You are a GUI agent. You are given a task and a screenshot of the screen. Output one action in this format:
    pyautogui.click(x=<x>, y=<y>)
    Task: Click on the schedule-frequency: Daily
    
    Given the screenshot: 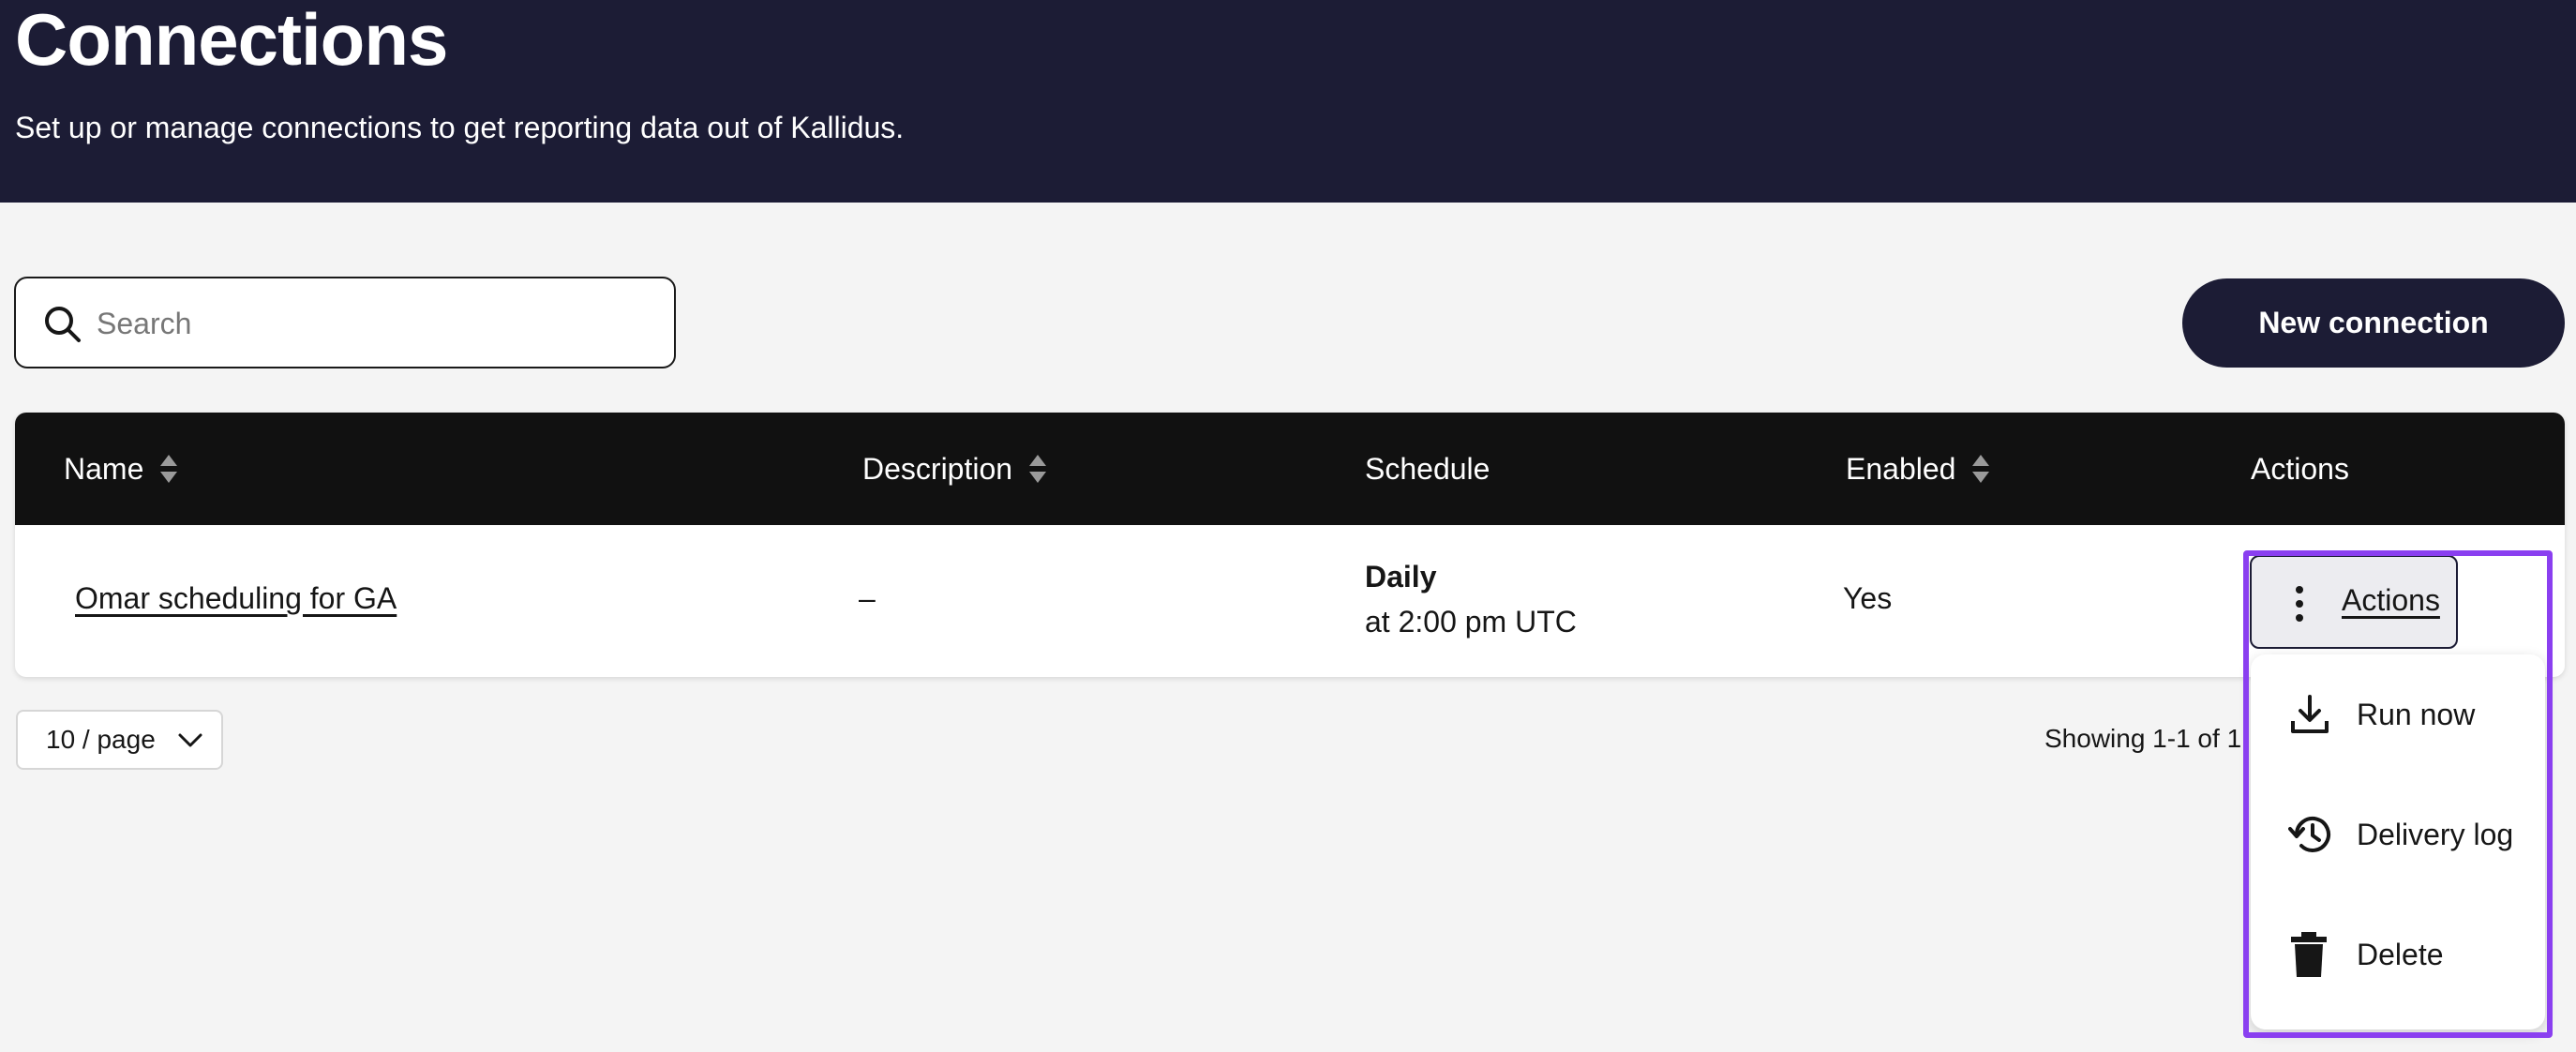 What is the action you would take?
    pyautogui.click(x=1401, y=577)
    